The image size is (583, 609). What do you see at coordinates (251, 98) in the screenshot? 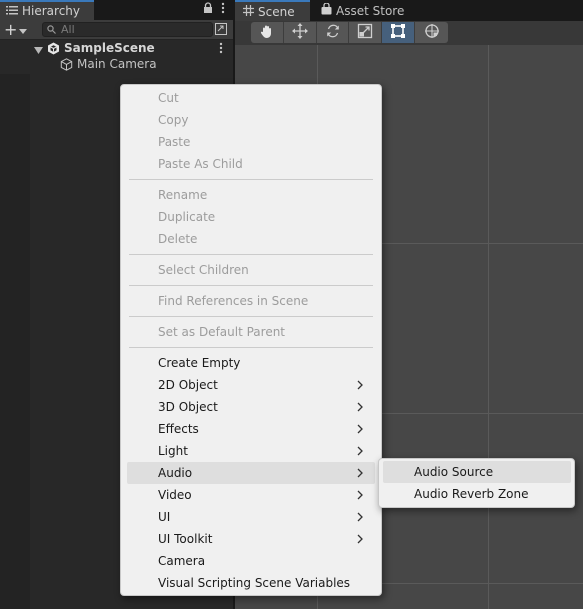
I see `menu-item-cut: Cut` at bounding box center [251, 98].